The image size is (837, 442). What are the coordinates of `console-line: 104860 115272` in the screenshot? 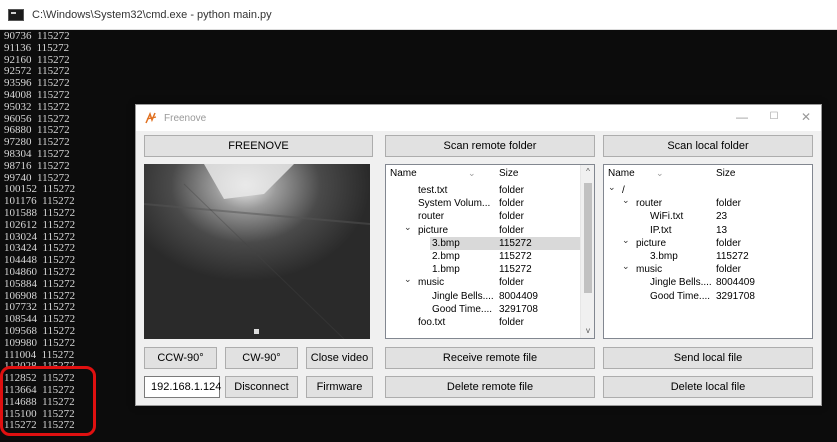 It's located at (40, 271).